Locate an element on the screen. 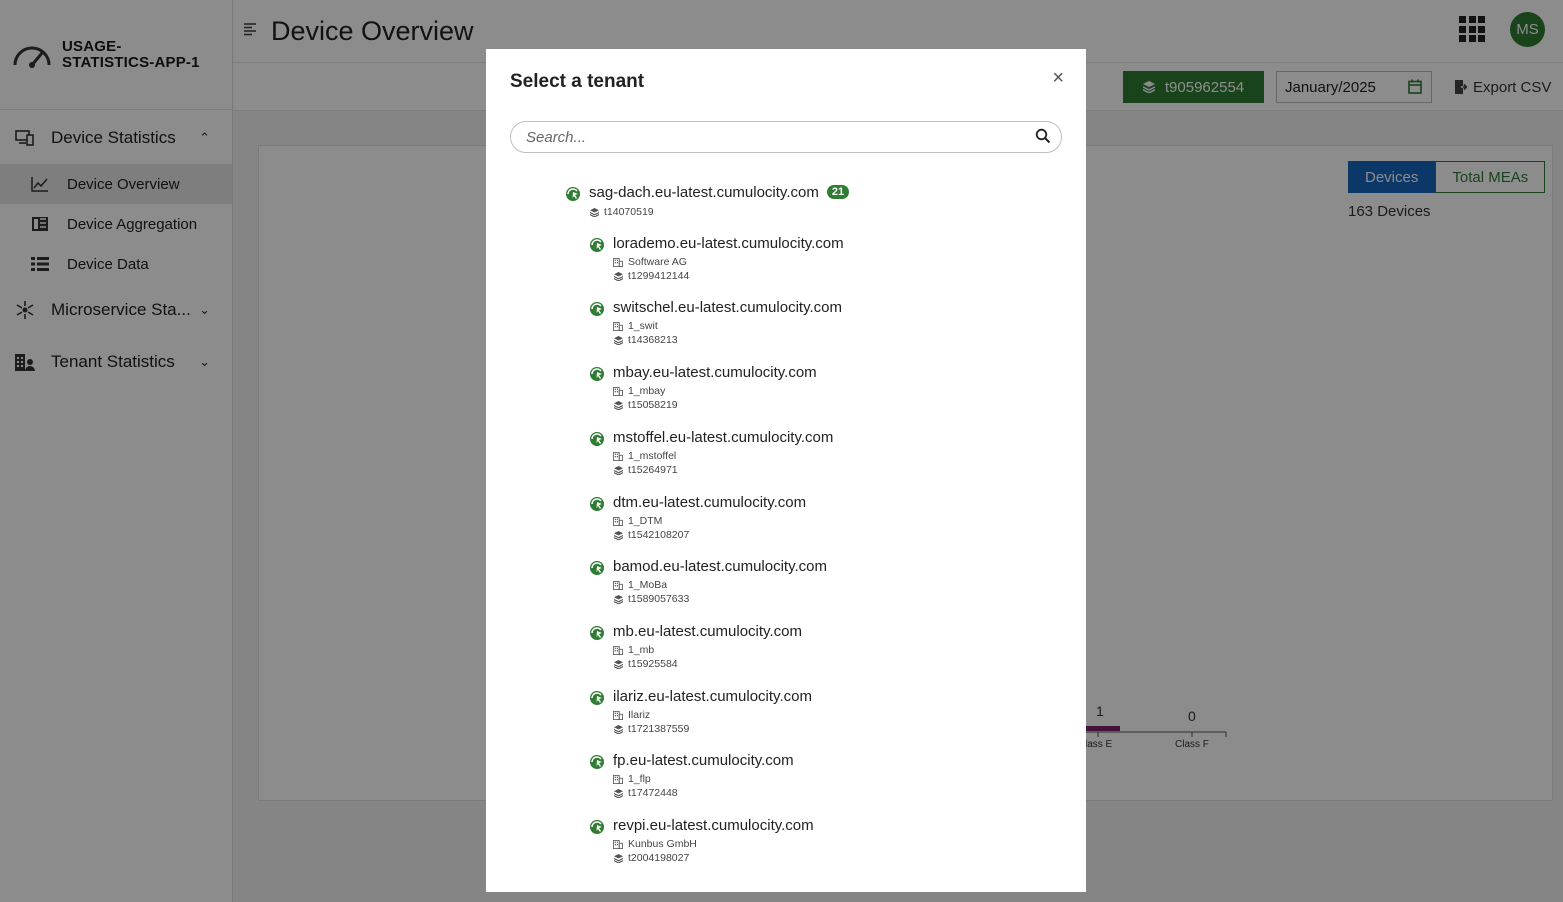  tenant-id-row: t1721387559 is located at coordinates (651, 729).